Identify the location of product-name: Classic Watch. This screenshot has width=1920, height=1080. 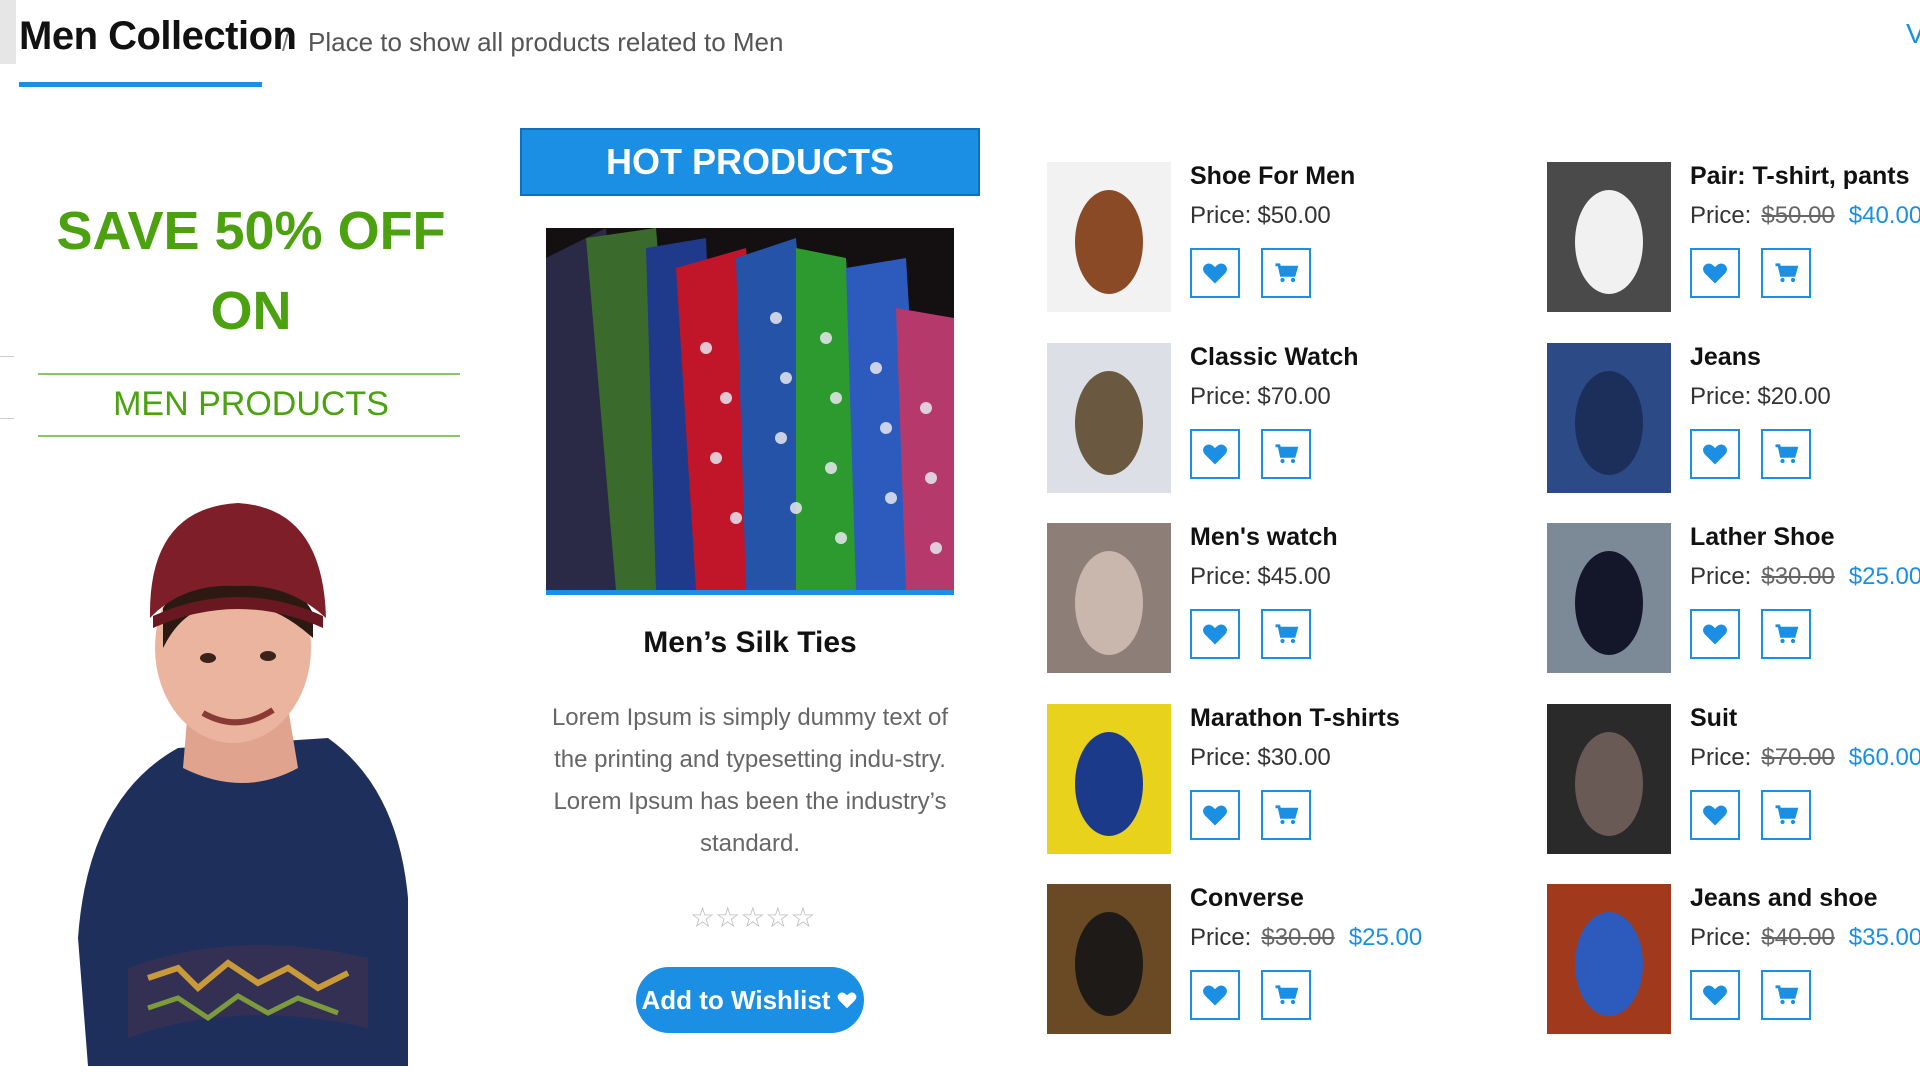
(1274, 357).